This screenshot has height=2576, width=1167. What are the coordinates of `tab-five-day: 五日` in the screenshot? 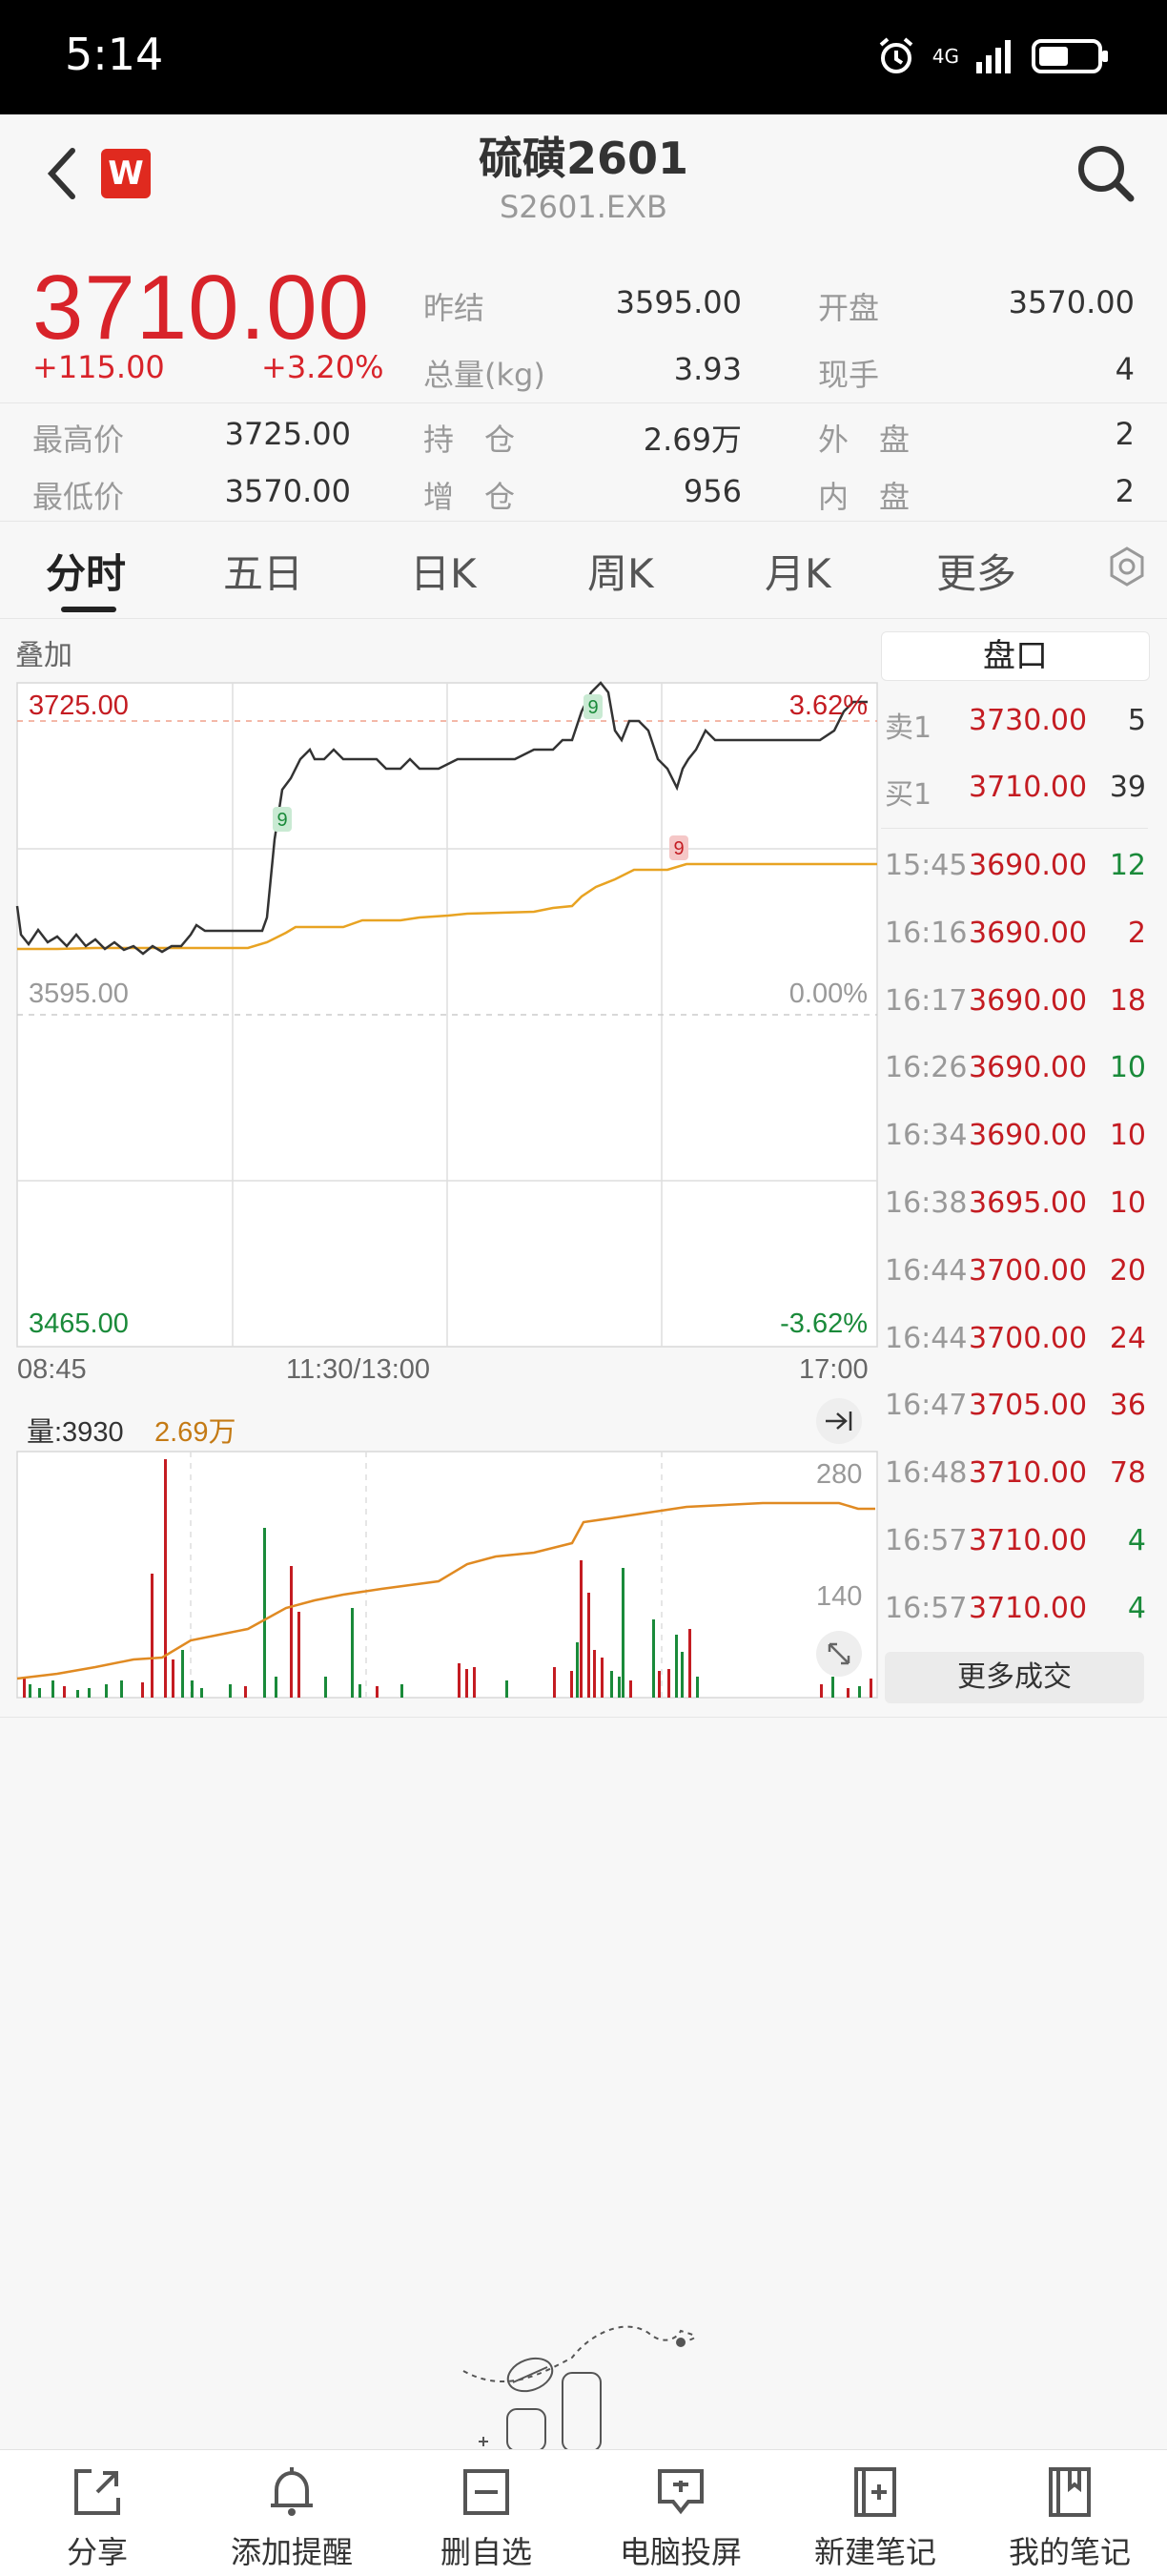 It's located at (263, 571).